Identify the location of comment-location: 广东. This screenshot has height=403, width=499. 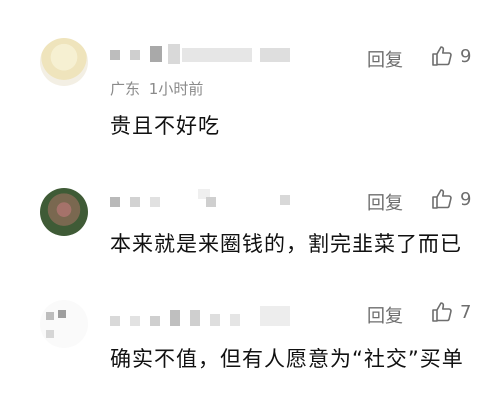
(125, 89).